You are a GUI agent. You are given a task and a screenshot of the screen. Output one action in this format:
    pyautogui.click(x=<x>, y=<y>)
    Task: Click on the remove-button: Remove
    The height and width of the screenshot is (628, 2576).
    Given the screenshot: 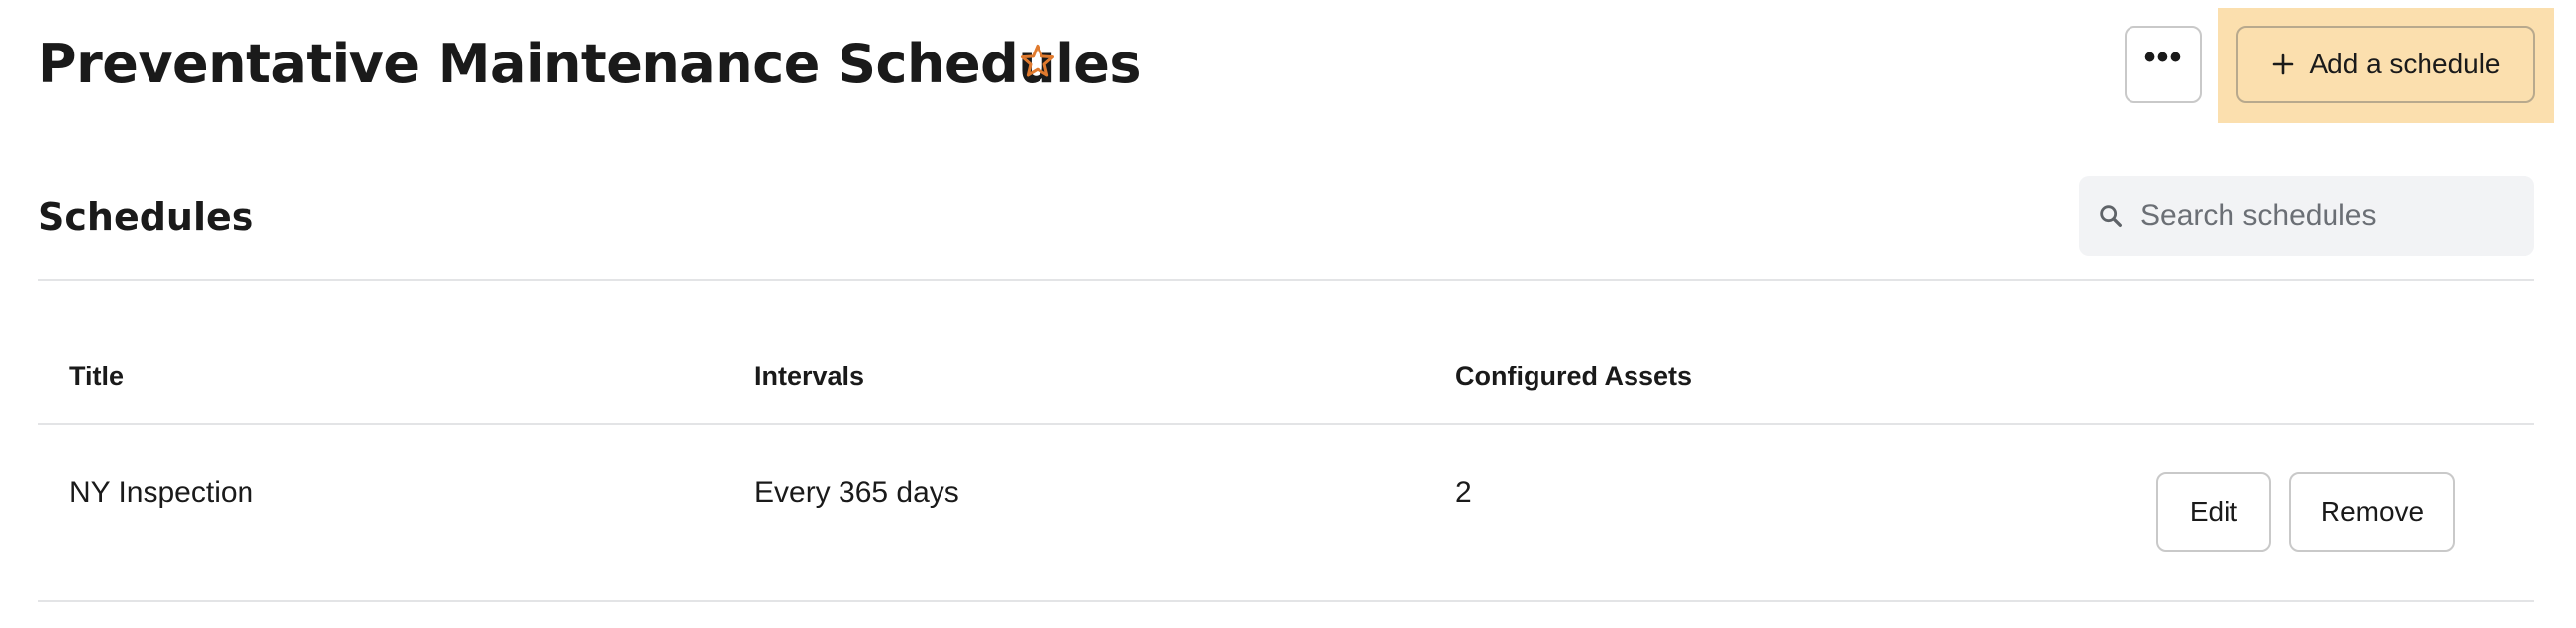 What is the action you would take?
    pyautogui.click(x=2372, y=512)
    